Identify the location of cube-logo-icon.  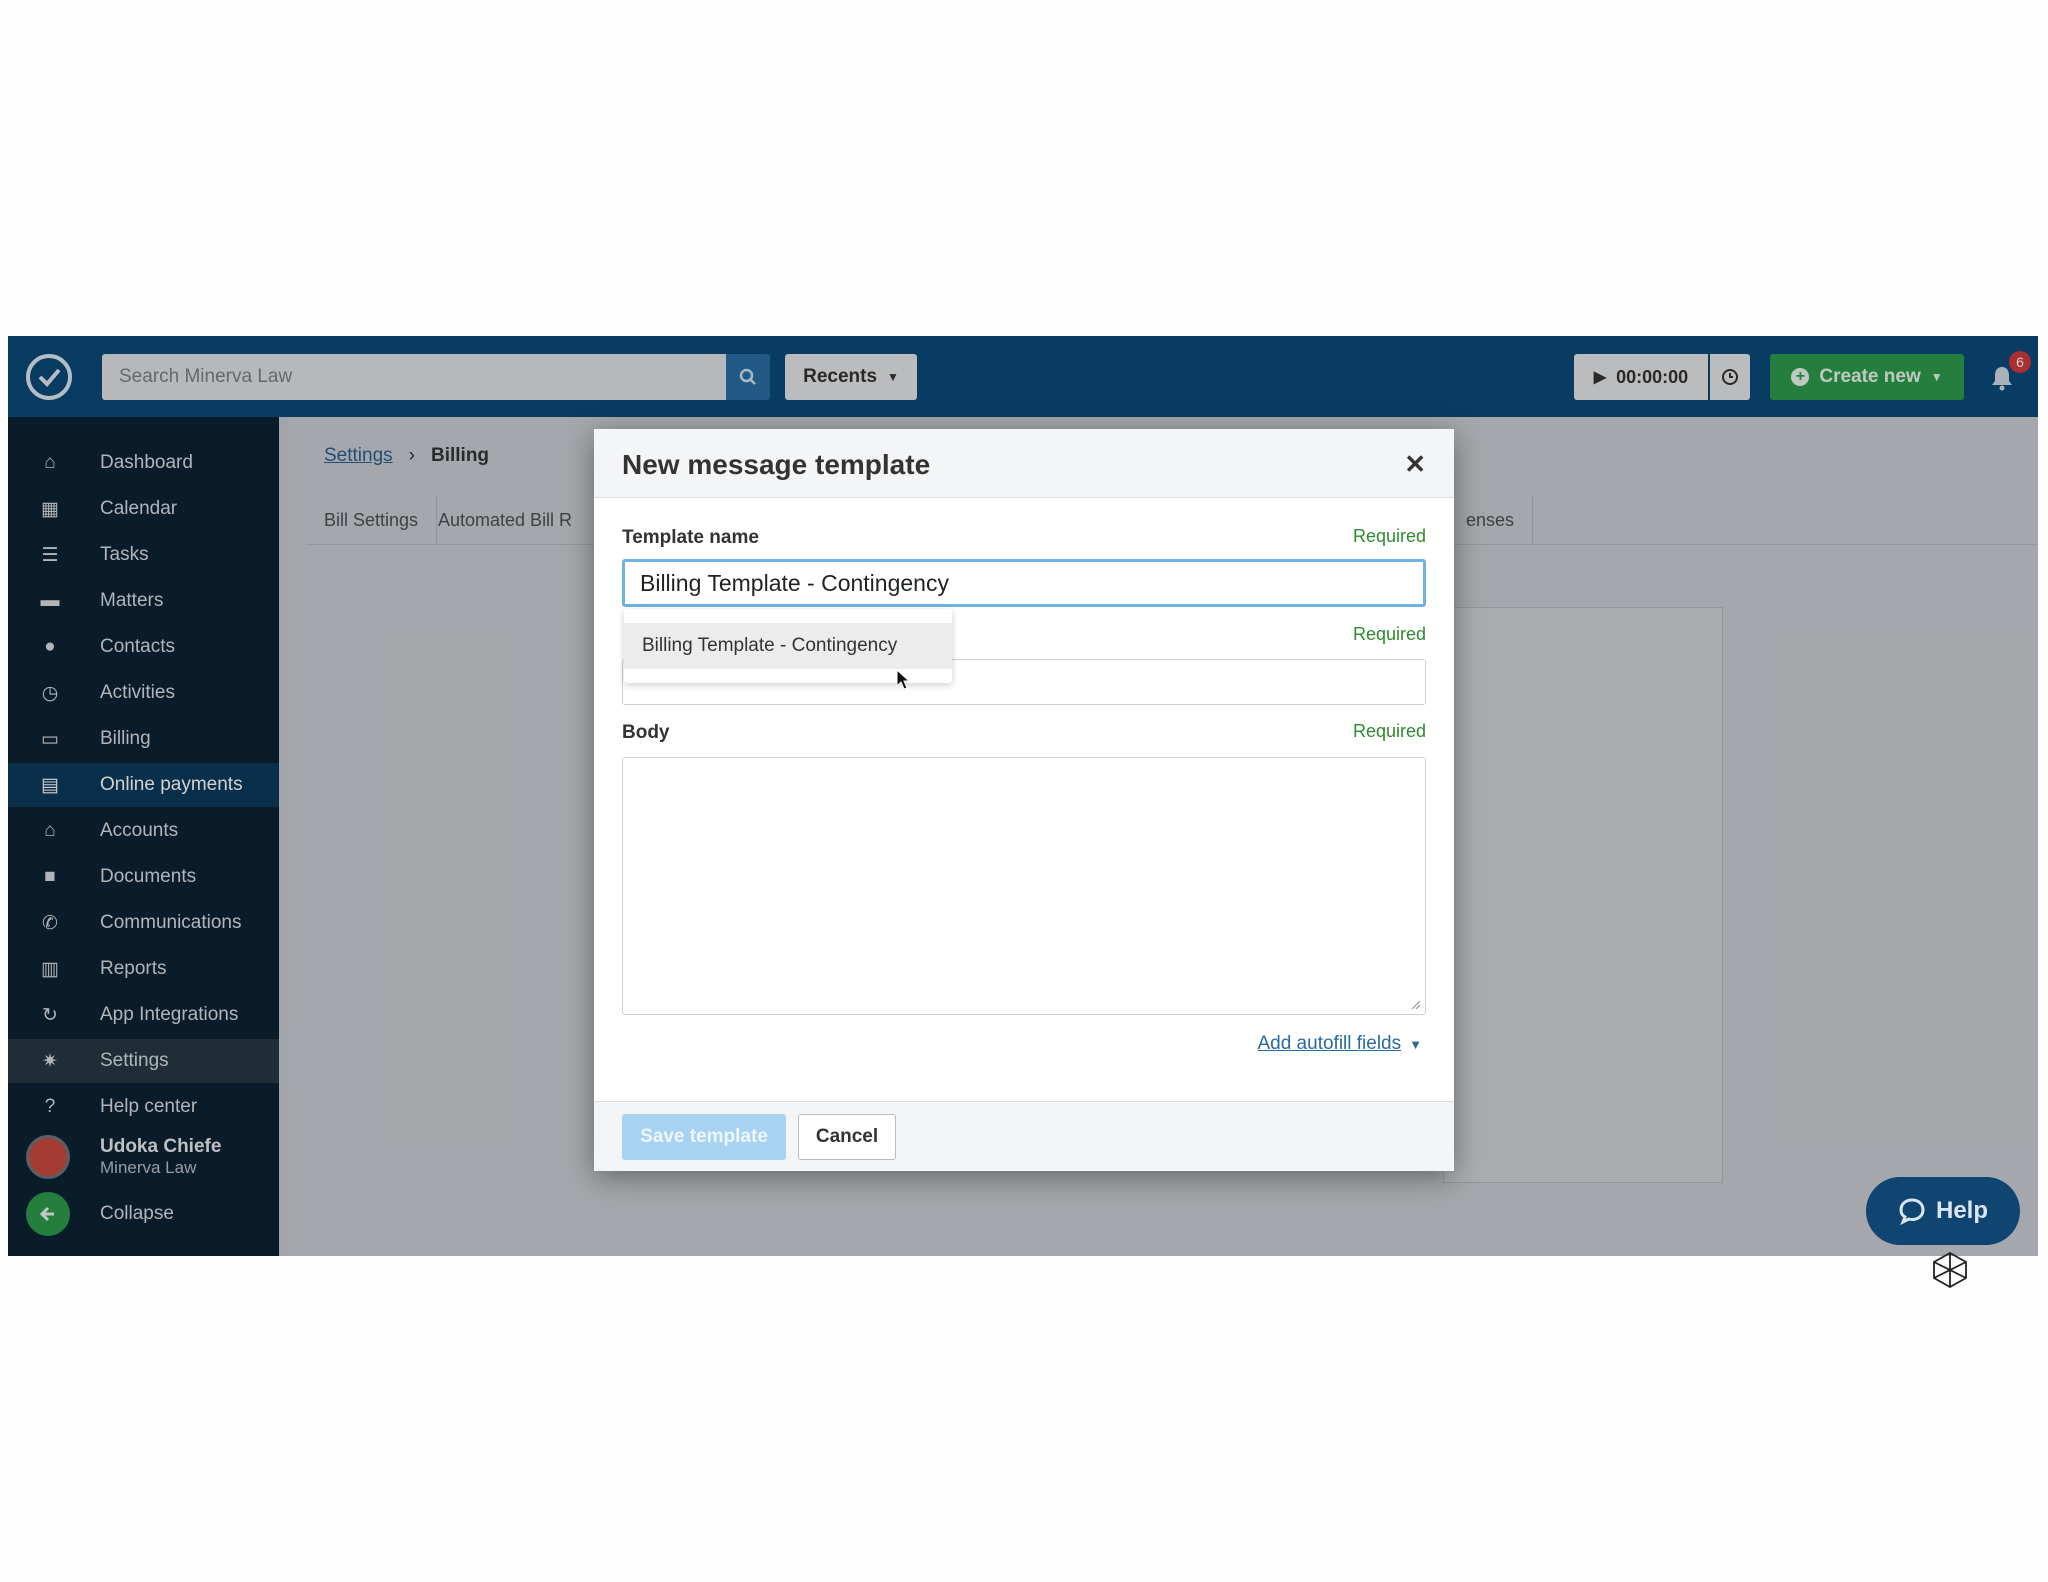
(1950, 1270).